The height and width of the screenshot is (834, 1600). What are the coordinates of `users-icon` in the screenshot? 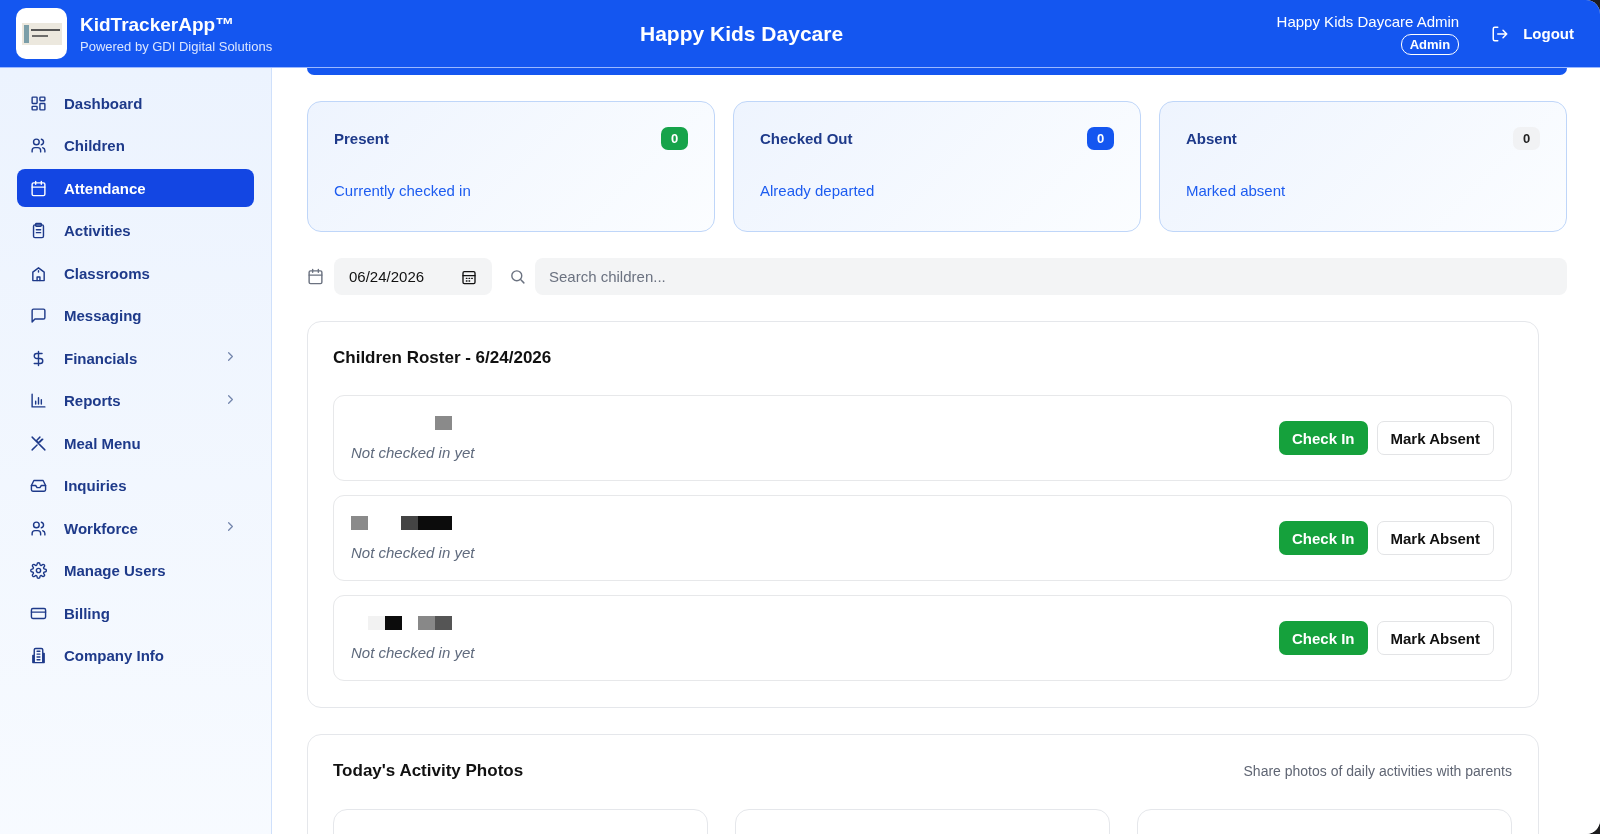 It's located at (38, 528).